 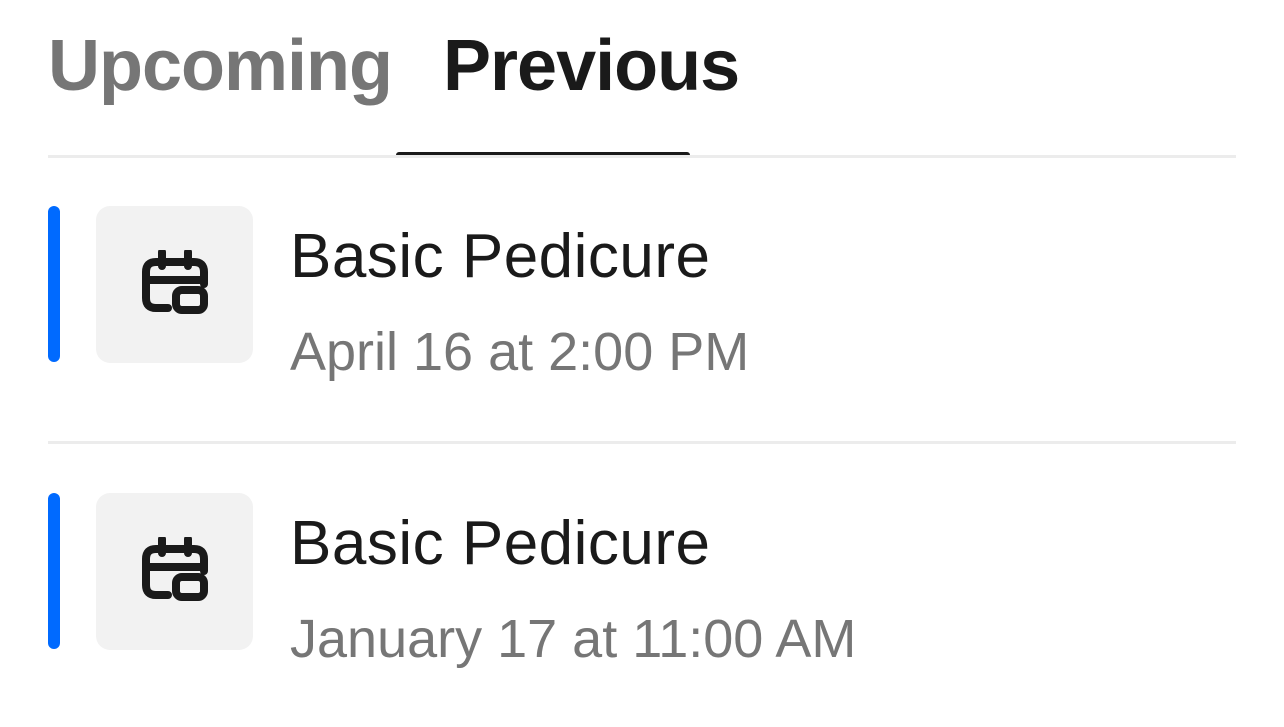 I want to click on tabs-divider, so click(x=642, y=156).